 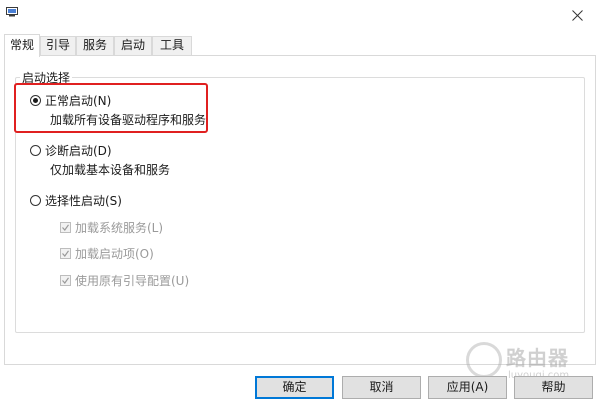 What do you see at coordinates (294, 387) in the screenshot?
I see `ok-button: 确定` at bounding box center [294, 387].